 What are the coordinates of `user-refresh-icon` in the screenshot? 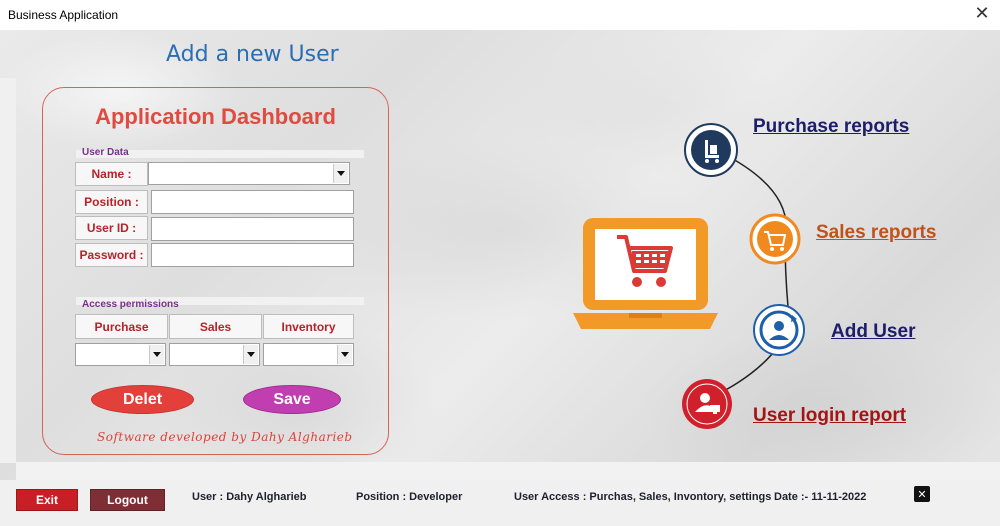 It's located at (779, 330).